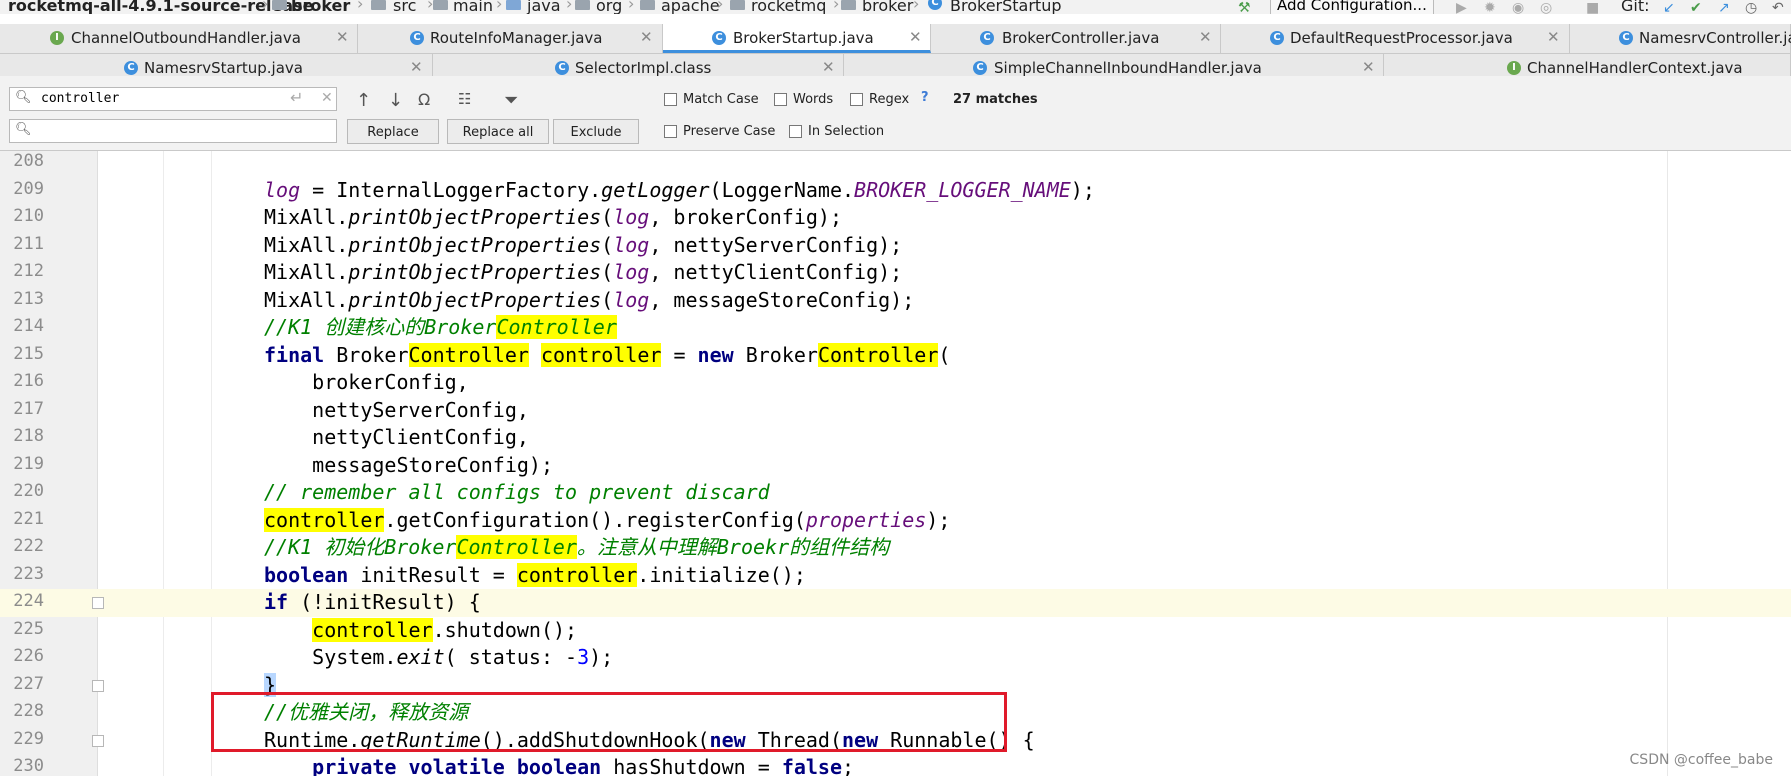 This screenshot has width=1791, height=776. Describe the element at coordinates (28, 683) in the screenshot. I see `line-number: 227` at that location.